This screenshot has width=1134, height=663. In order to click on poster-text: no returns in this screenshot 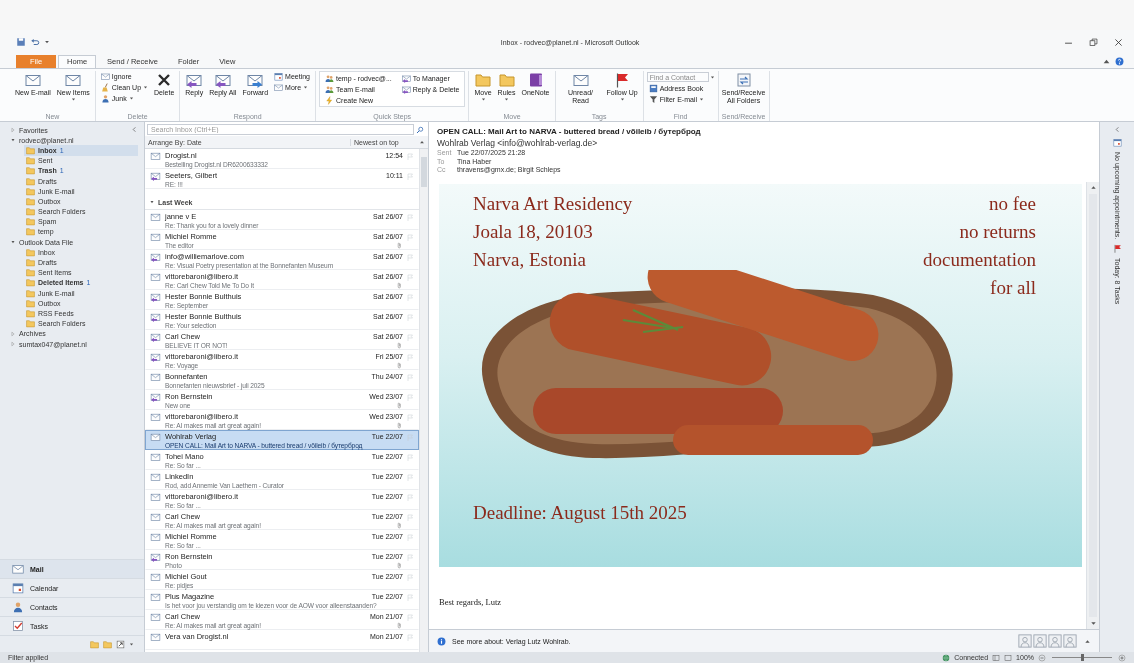, I will do `click(997, 232)`.